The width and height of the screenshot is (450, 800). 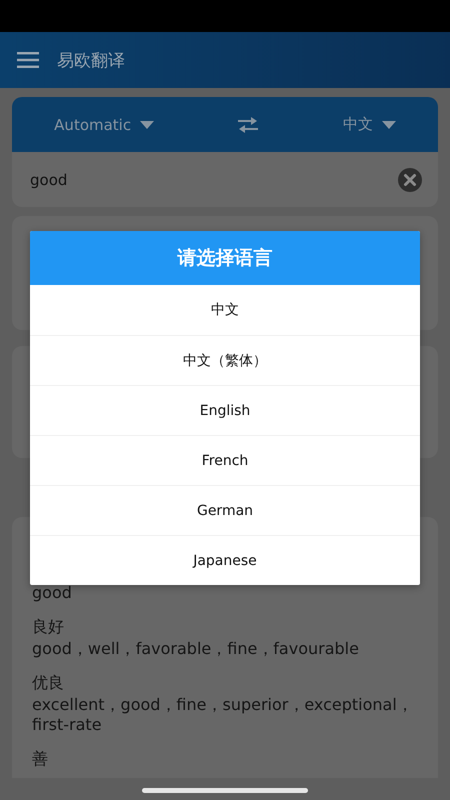 I want to click on language-option: German, so click(x=225, y=510).